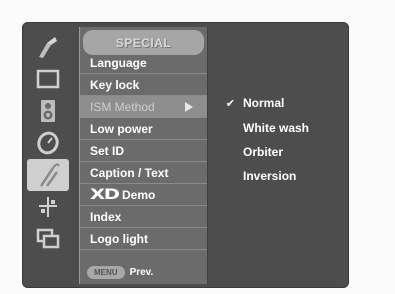  What do you see at coordinates (115, 84) in the screenshot?
I see `menu-item-label: Key lock` at bounding box center [115, 84].